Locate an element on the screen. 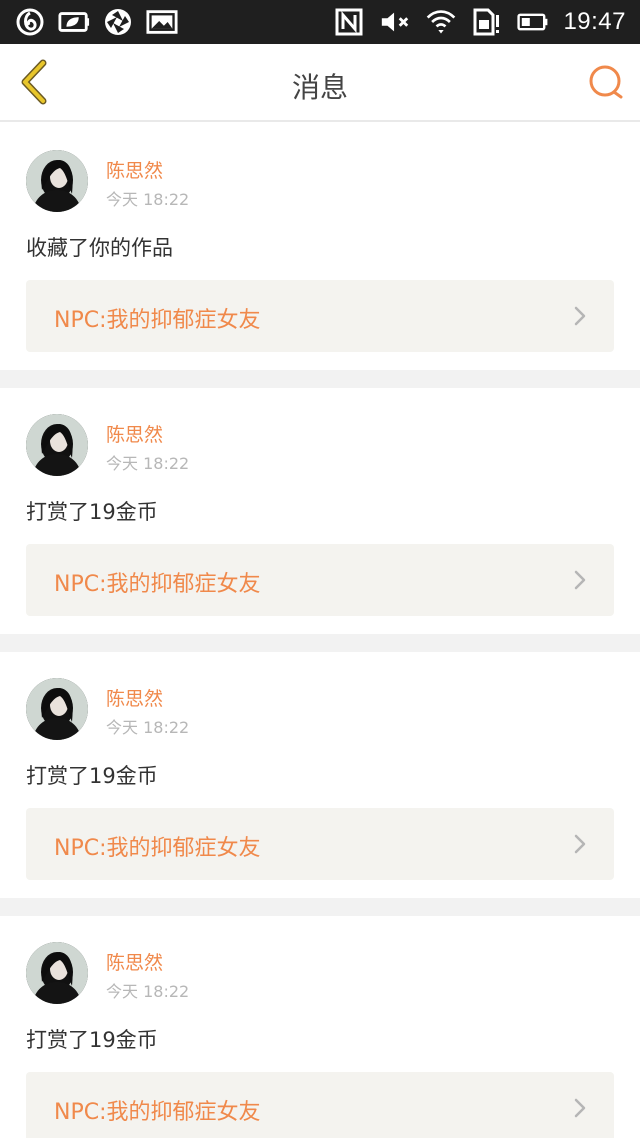 The height and width of the screenshot is (1138, 640). page-title: 消息 is located at coordinates (319, 87).